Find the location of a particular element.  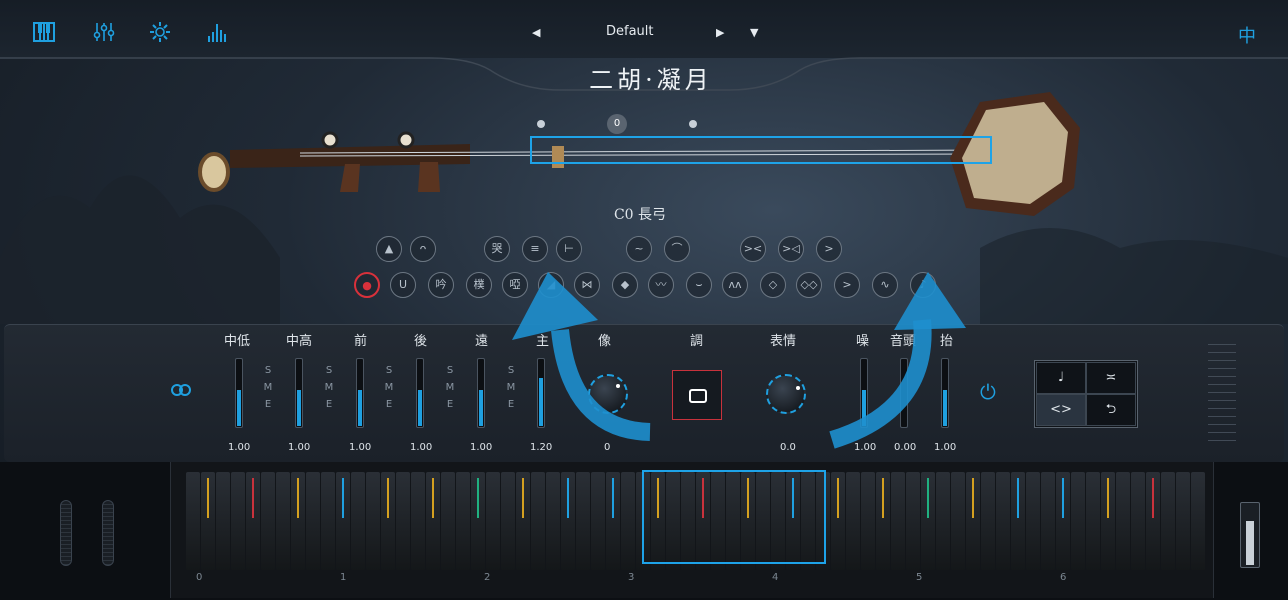

art-mute-button: 啞 is located at coordinates (515, 285).